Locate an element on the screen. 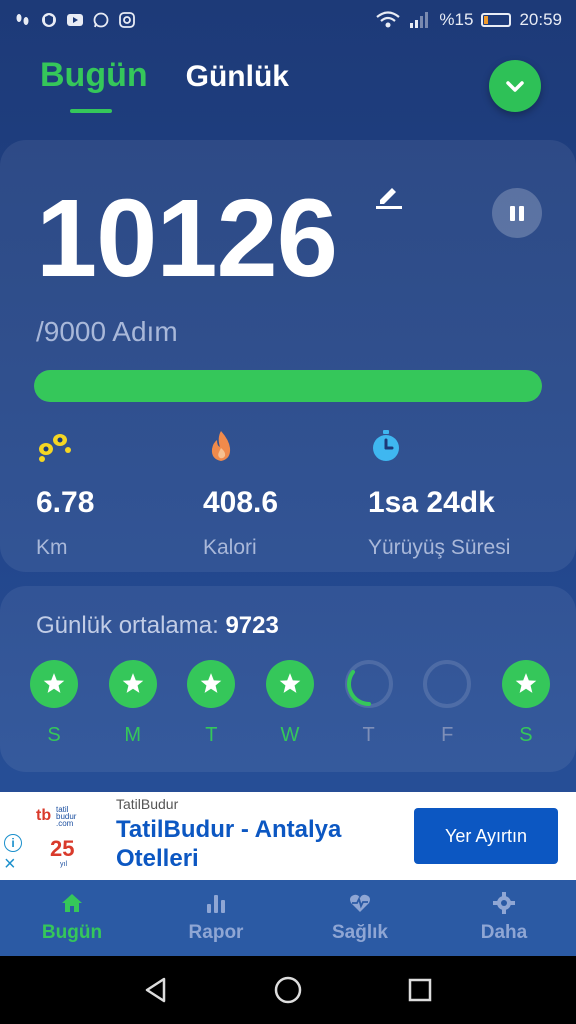 Image resolution: width=576 pixels, height=1024 pixels. nav-rapor-label: Rapor is located at coordinates (216, 932).